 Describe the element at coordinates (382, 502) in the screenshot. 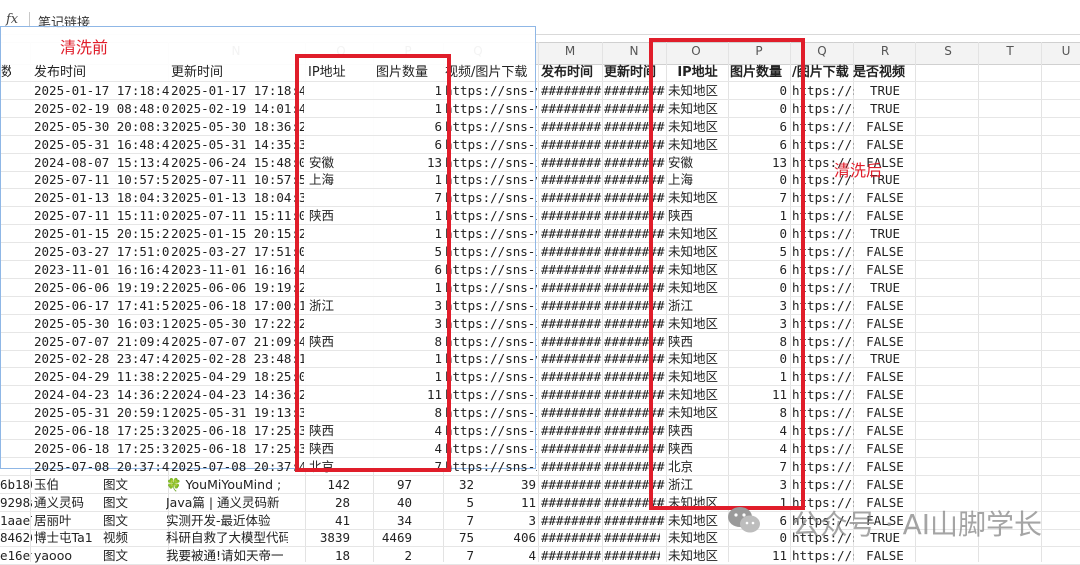

I see `cell-collects: 40` at that location.